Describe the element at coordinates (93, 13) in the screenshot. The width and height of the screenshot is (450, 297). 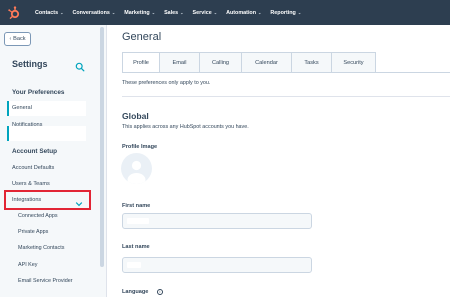
I see `nav-conversations: Conversations ⌄` at that location.